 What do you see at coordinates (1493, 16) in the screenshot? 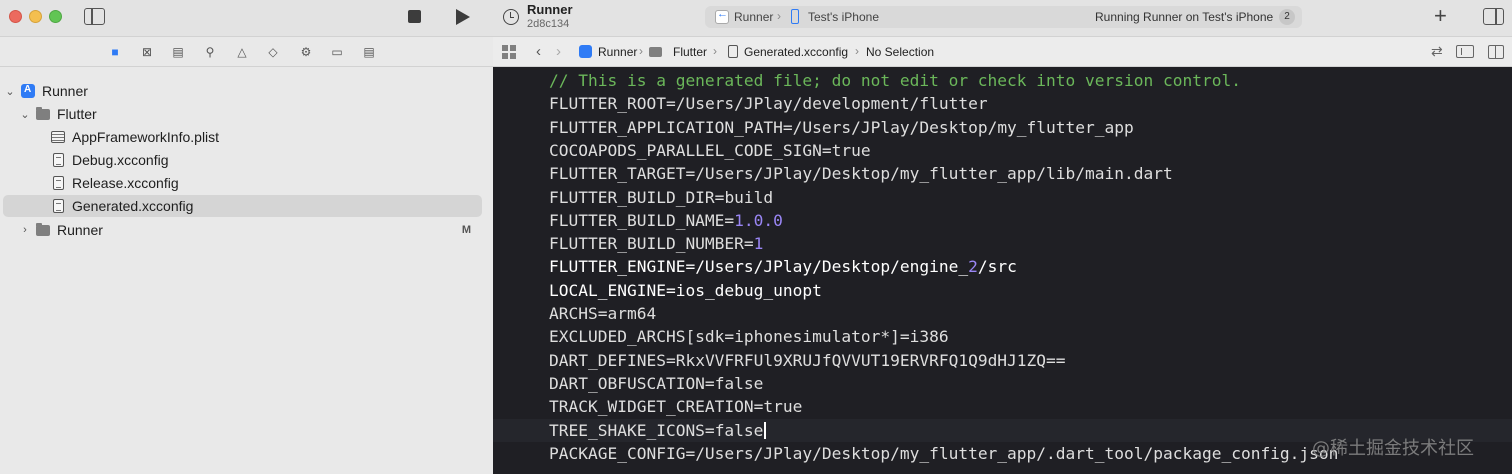
I see `inspector-toggle-icon` at bounding box center [1493, 16].